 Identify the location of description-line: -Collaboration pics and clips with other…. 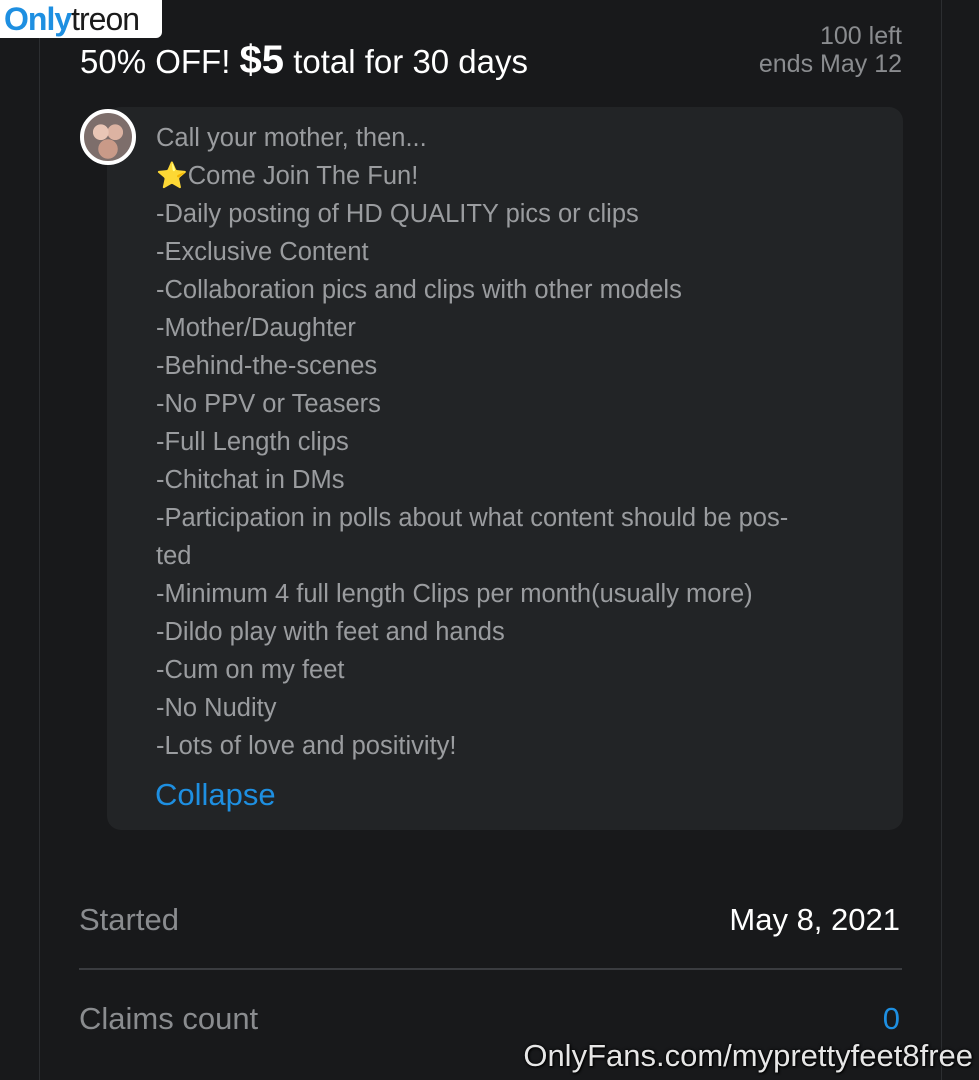
(419, 290).